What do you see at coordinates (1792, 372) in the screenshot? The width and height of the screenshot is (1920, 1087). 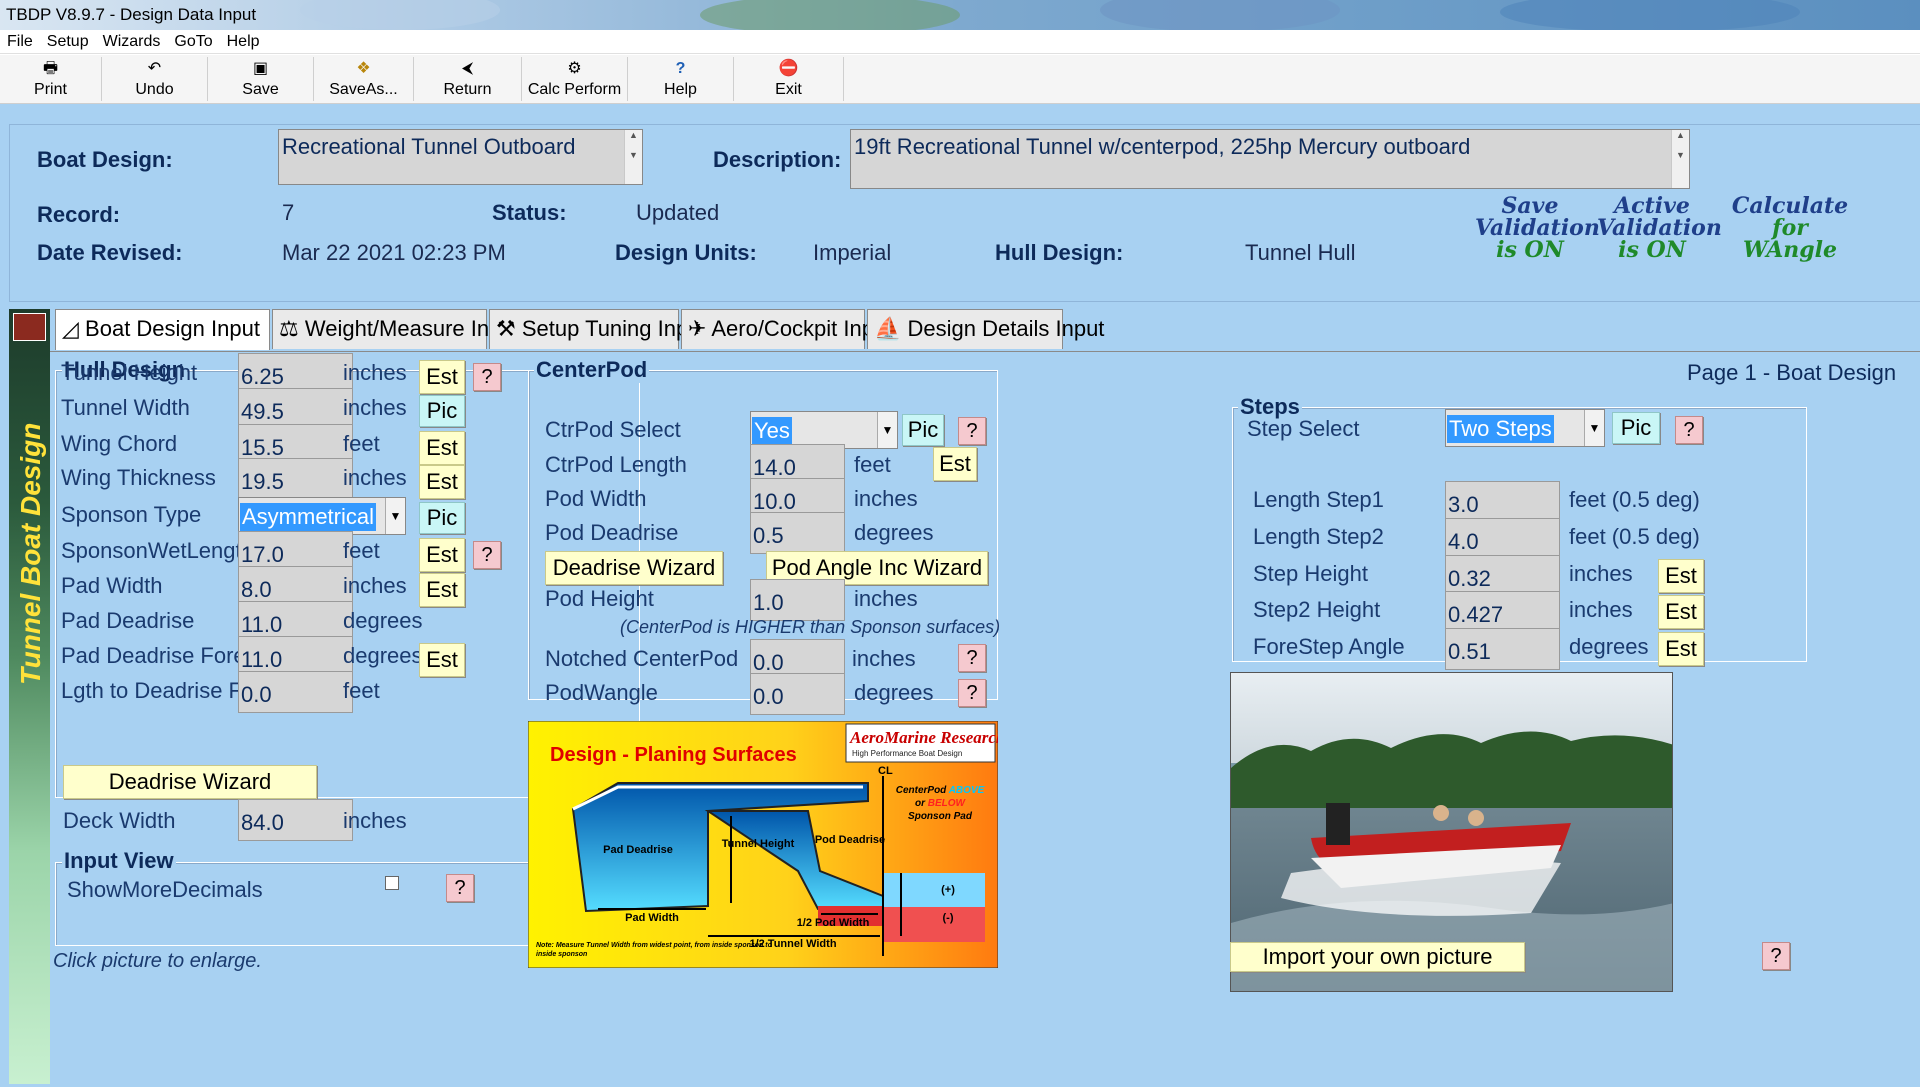 I see `page-label: Page 1 - Boat Design` at bounding box center [1792, 372].